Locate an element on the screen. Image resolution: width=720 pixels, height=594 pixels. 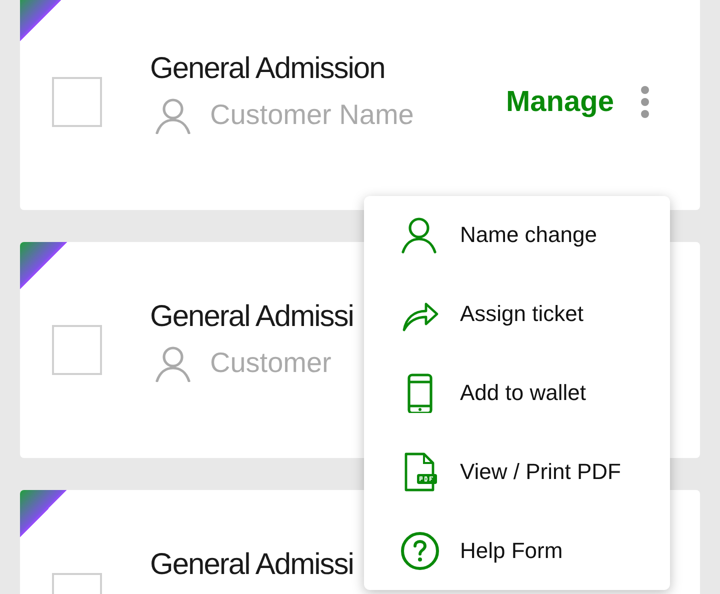
customer-name: Customer is located at coordinates (271, 363).